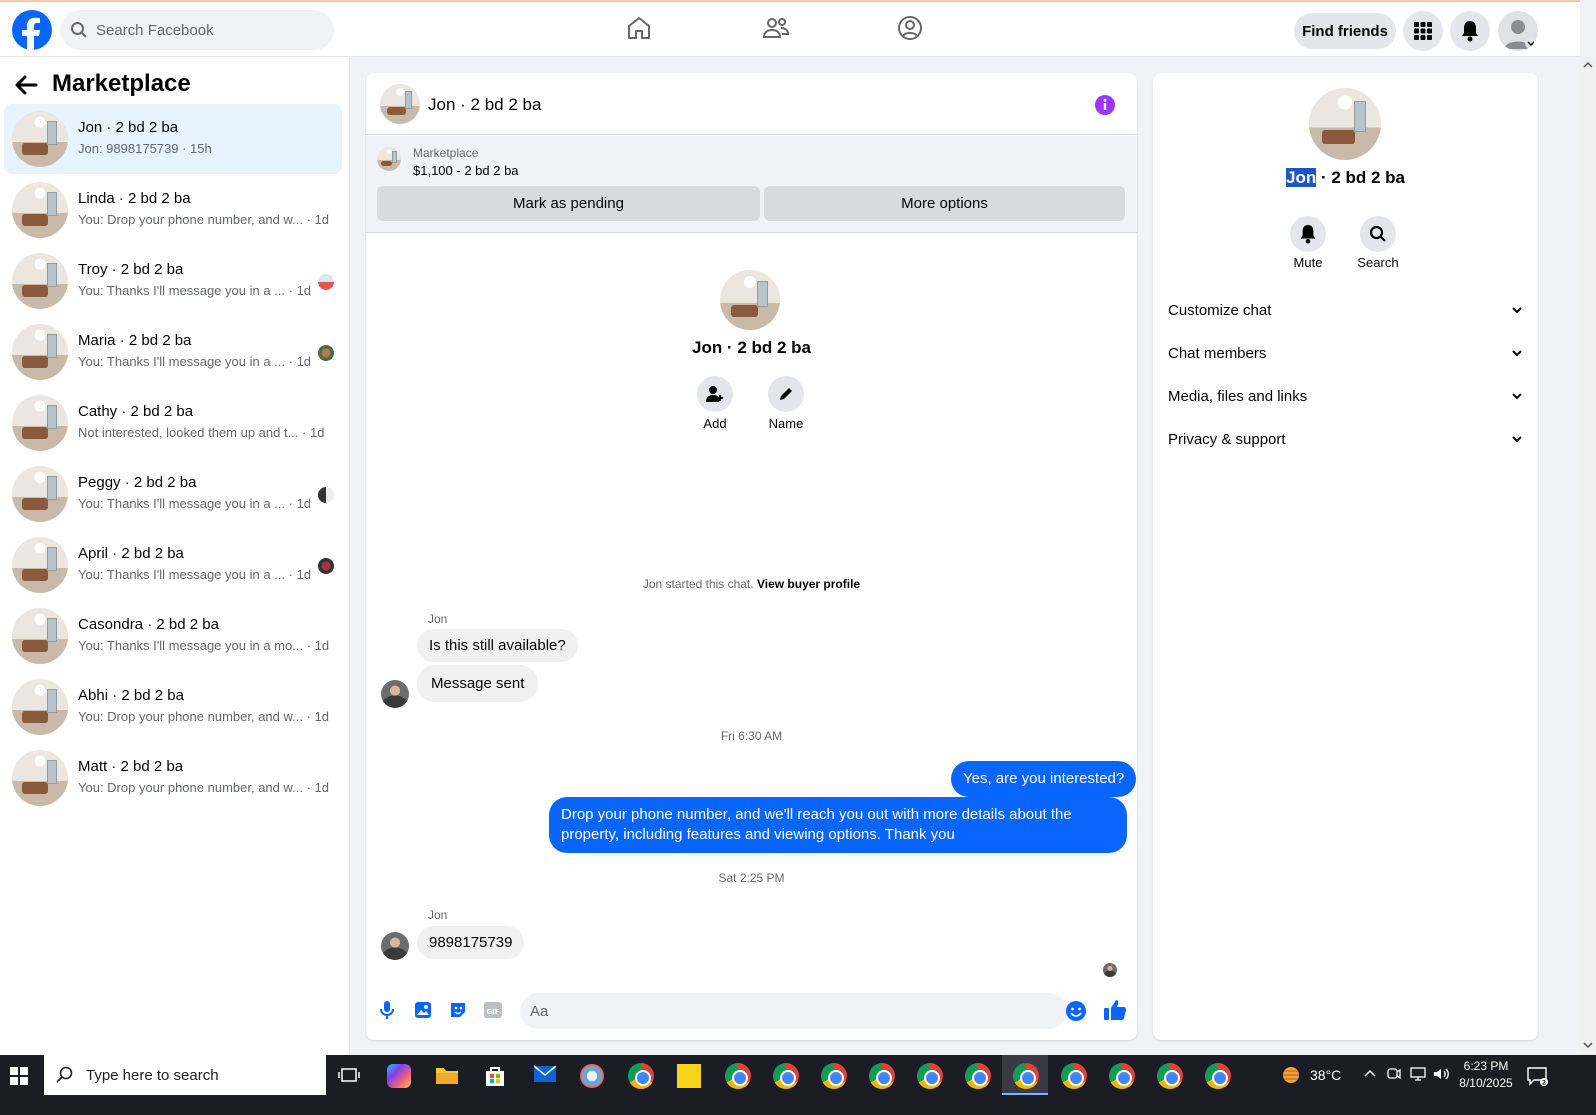  Describe the element at coordinates (32, 30) in the screenshot. I see `facebook-logo-icon` at that location.